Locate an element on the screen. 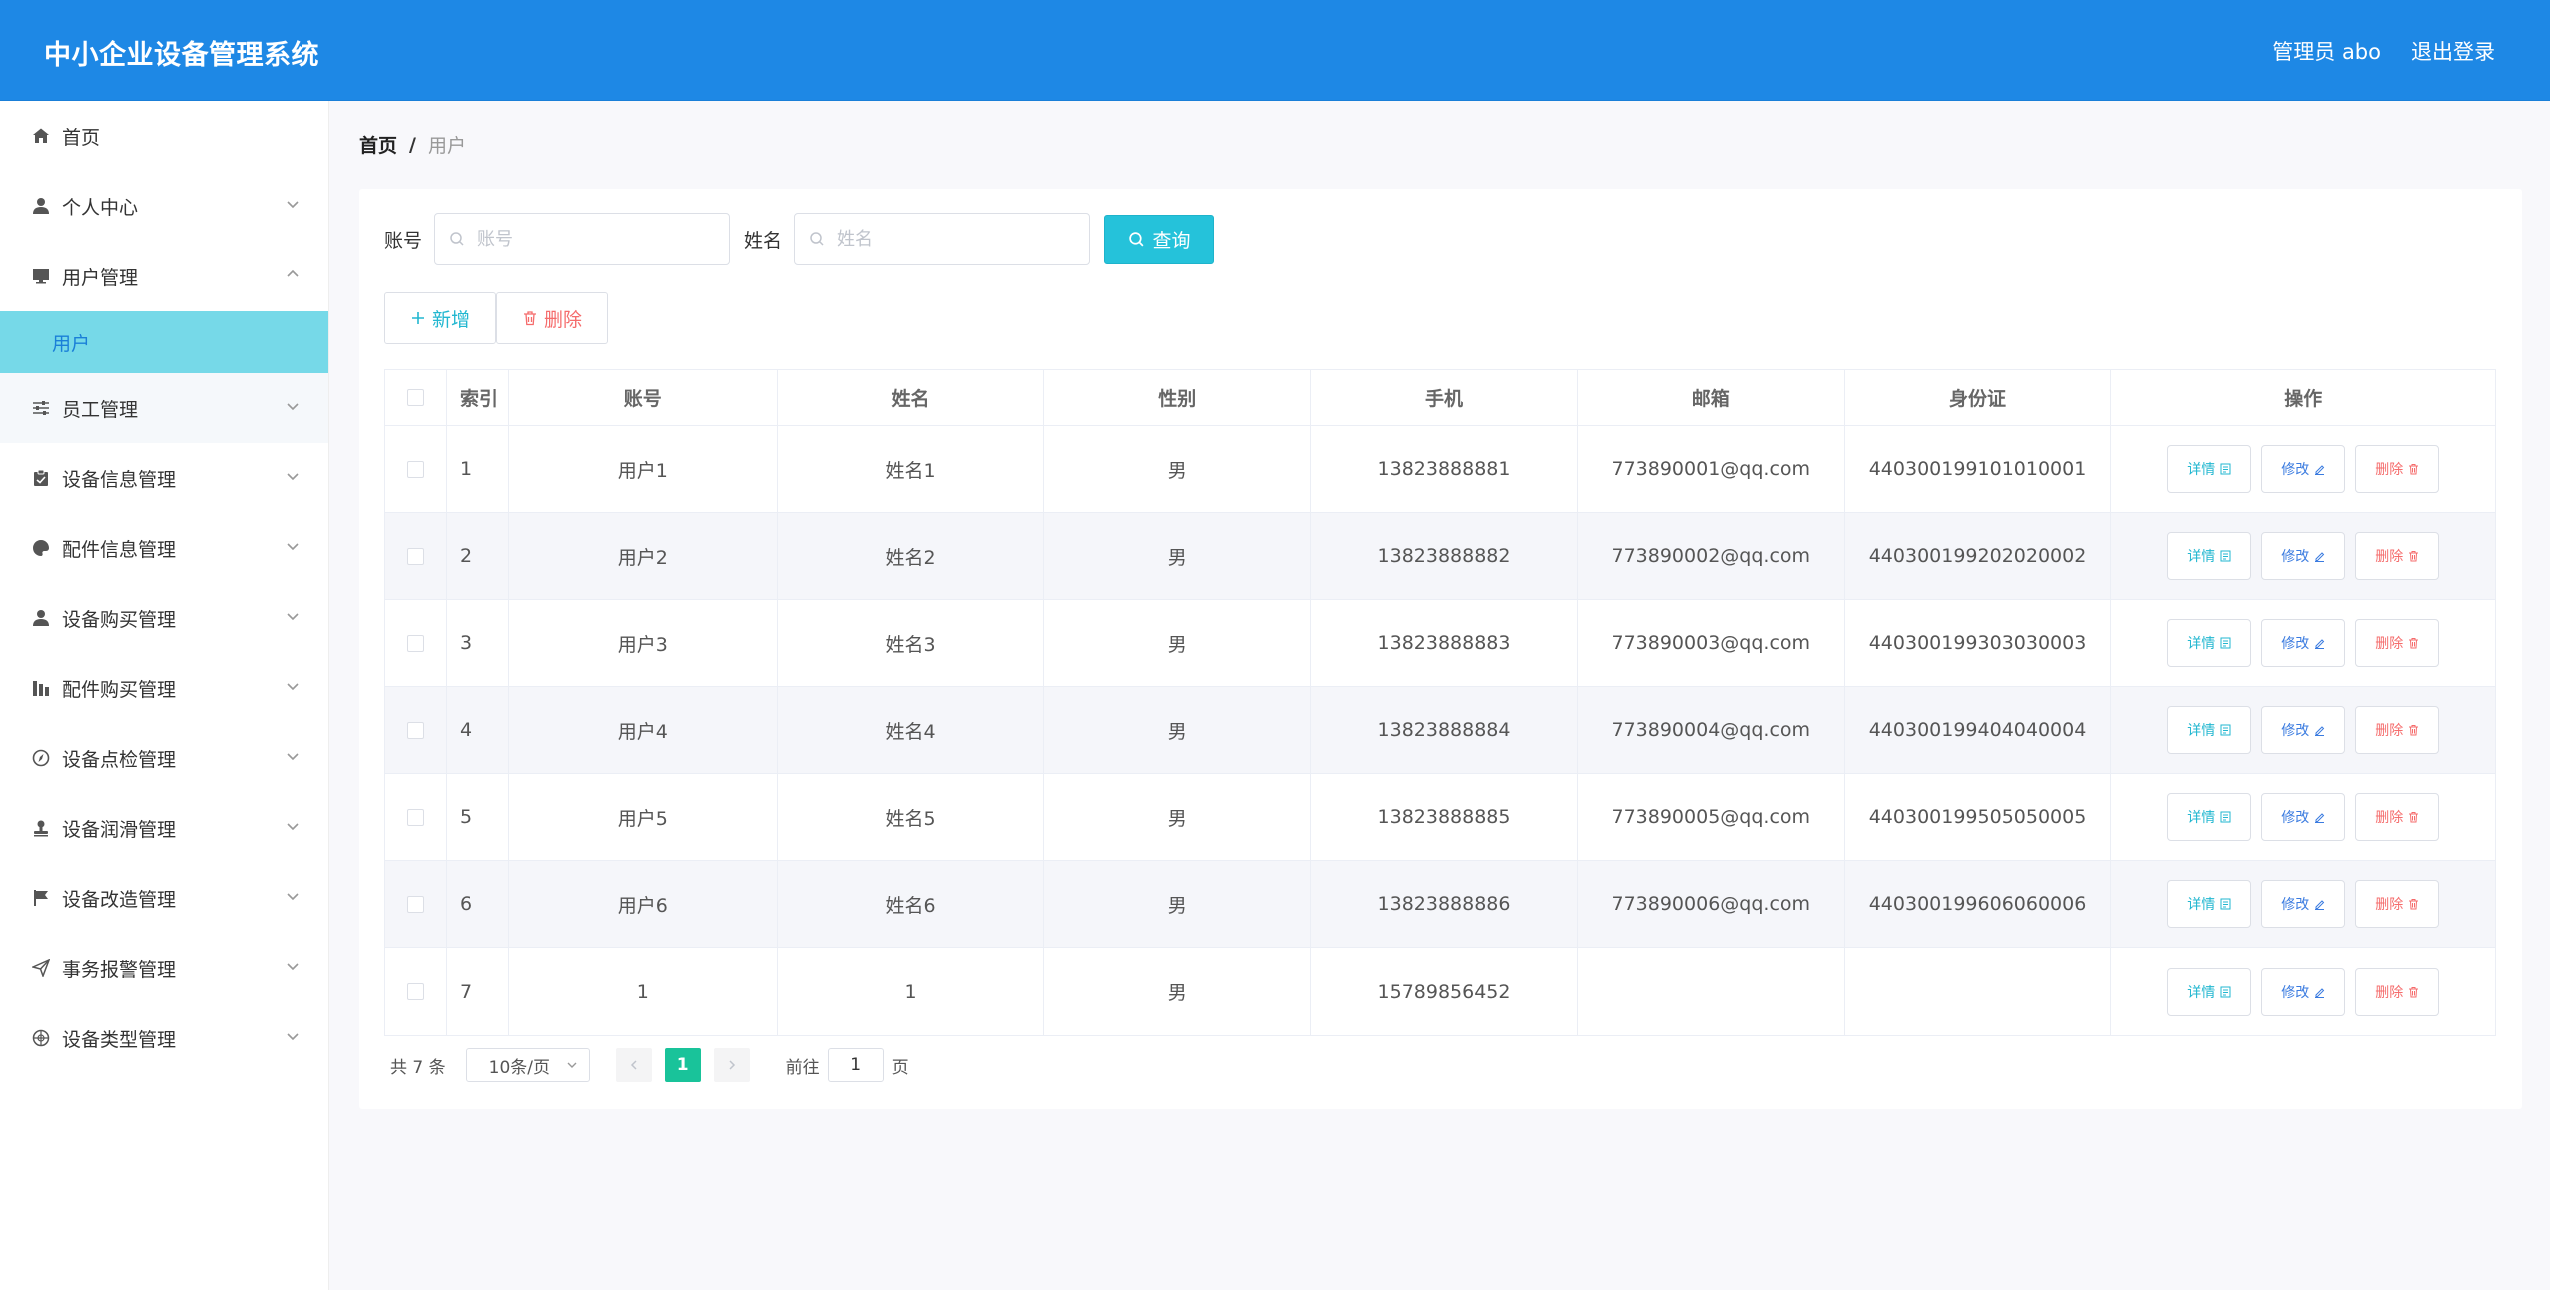  header-select-all-cell is located at coordinates (416, 397).